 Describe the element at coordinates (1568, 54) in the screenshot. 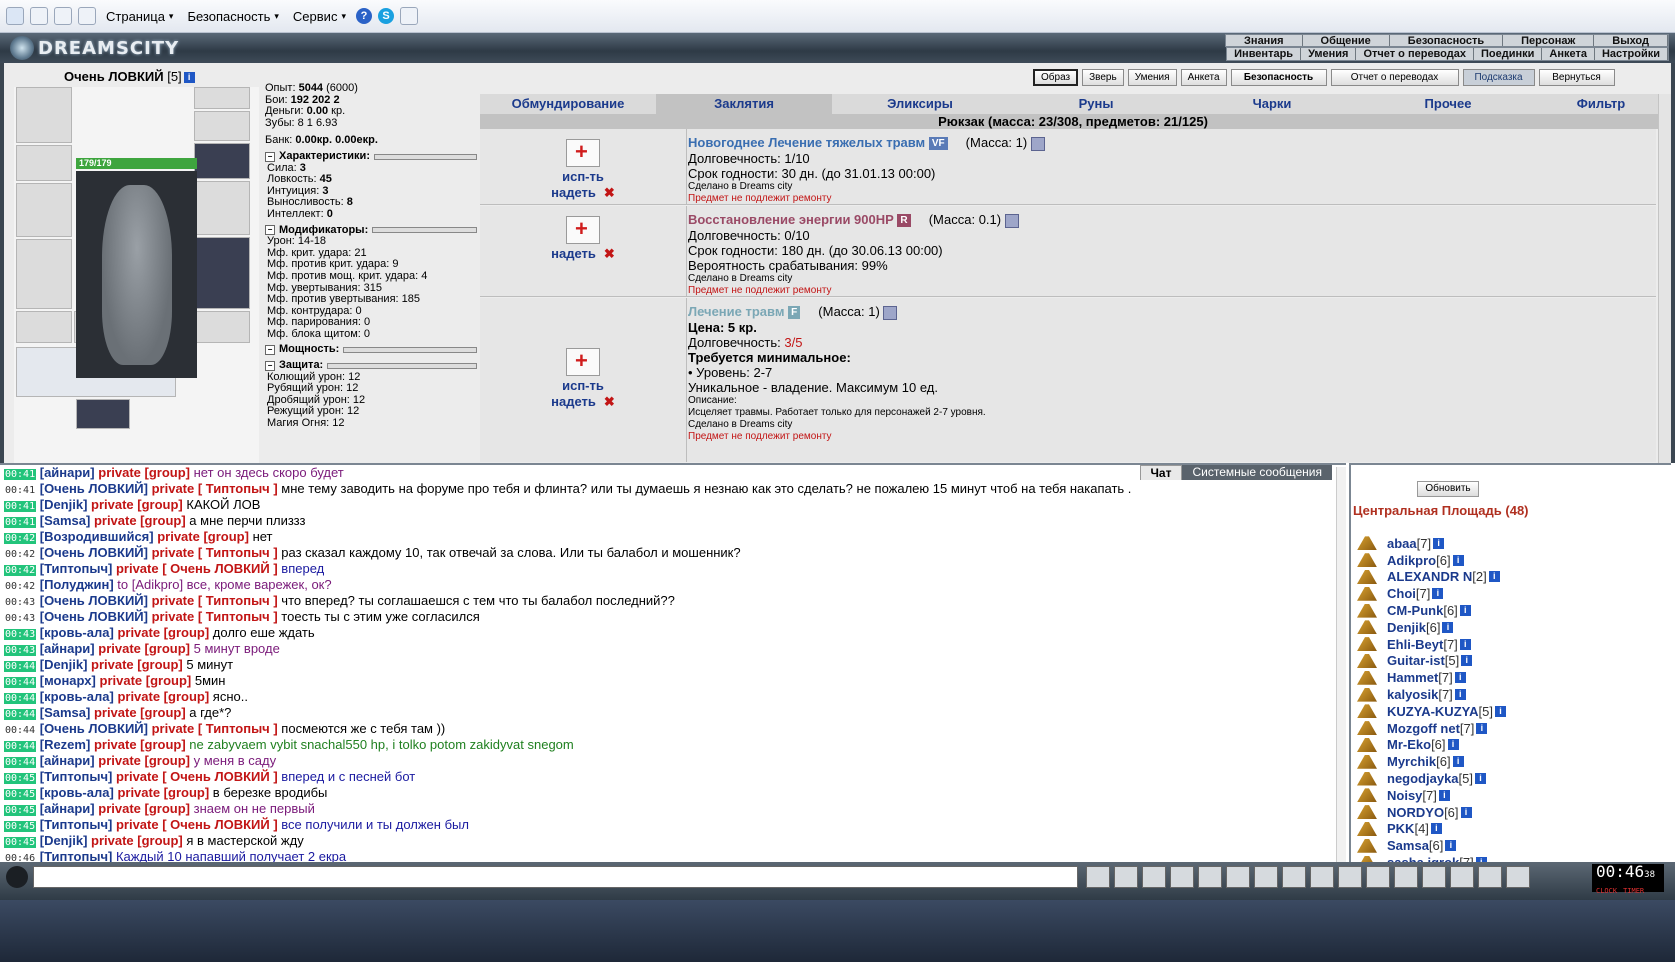

I see `nav-profile: Анкета` at that location.